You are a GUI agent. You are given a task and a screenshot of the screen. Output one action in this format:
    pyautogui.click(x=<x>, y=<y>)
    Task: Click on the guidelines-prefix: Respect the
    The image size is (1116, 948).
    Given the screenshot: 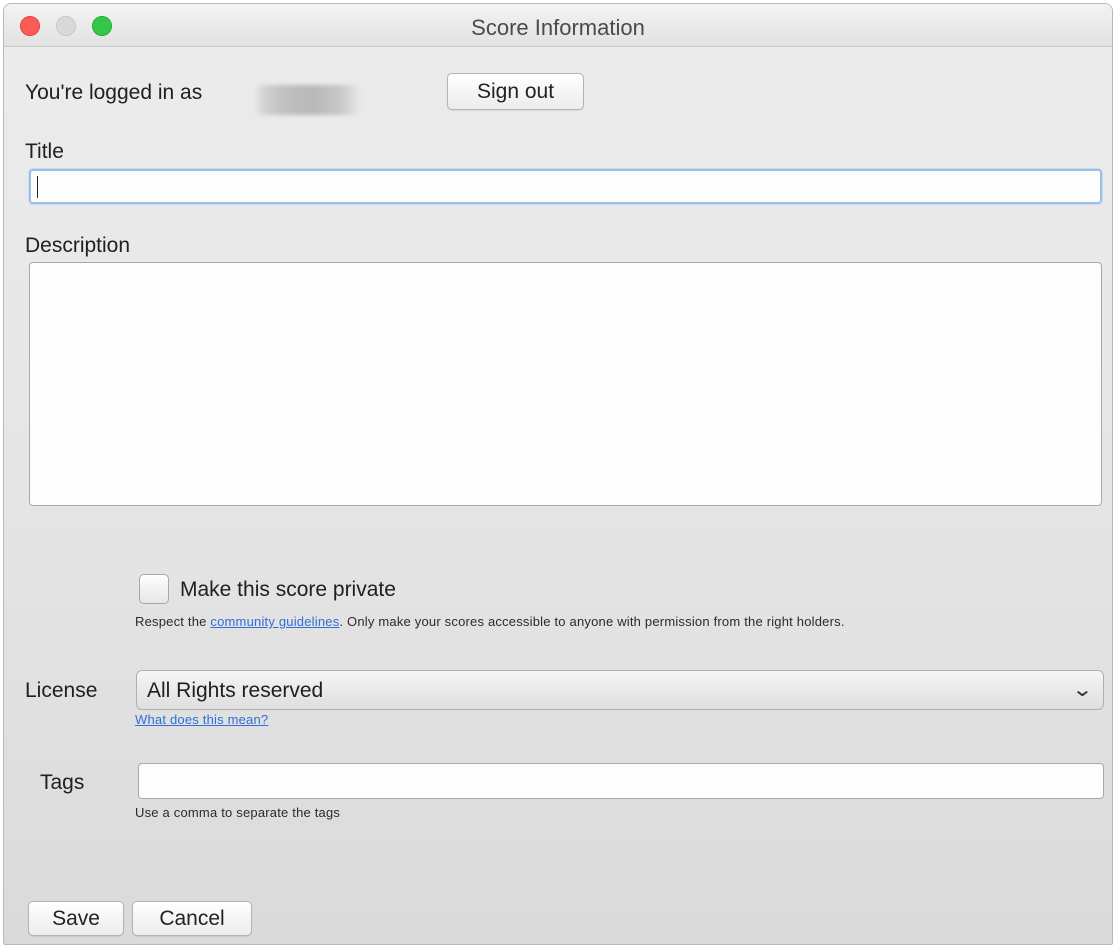 What is the action you would take?
    pyautogui.click(x=173, y=621)
    